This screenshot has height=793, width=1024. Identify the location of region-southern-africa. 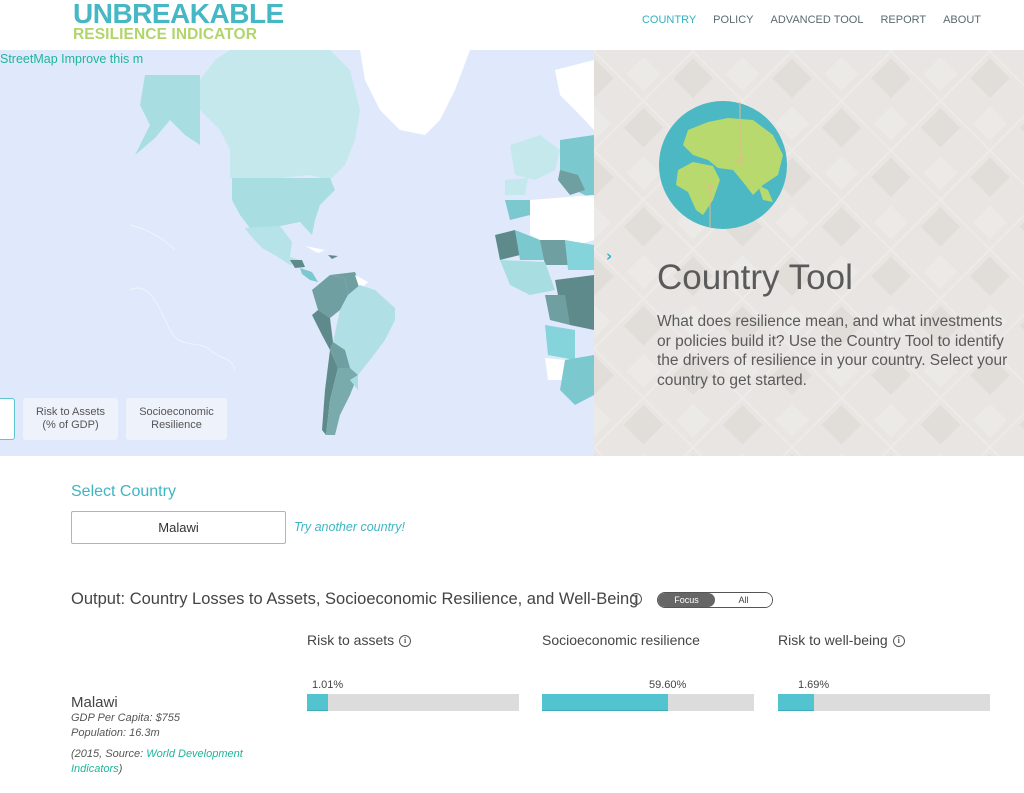
(577, 380).